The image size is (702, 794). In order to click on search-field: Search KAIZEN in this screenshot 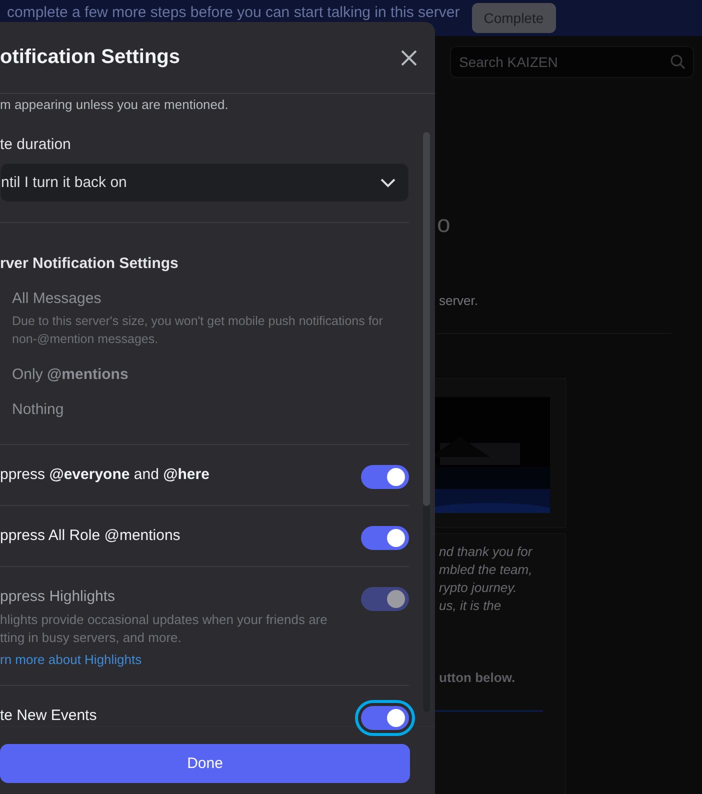, I will do `click(572, 62)`.